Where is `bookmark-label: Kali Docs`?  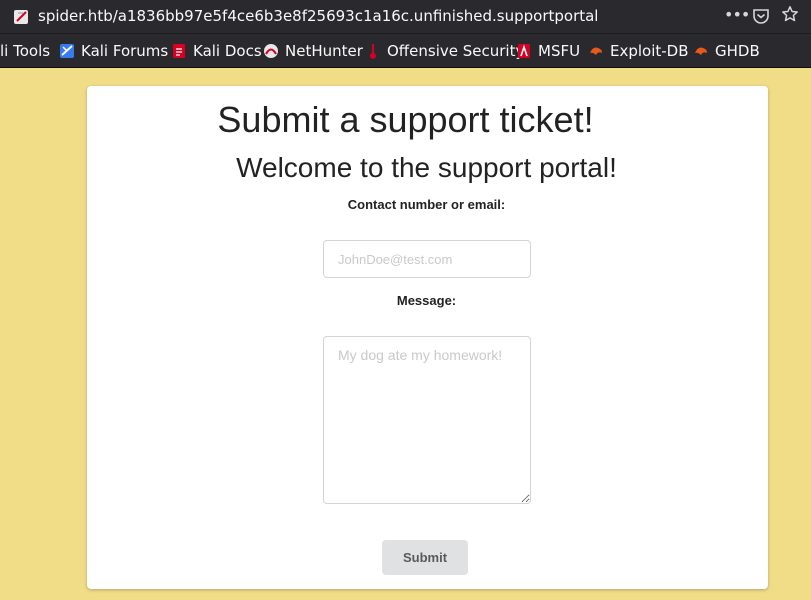 bookmark-label: Kali Docs is located at coordinates (227, 51).